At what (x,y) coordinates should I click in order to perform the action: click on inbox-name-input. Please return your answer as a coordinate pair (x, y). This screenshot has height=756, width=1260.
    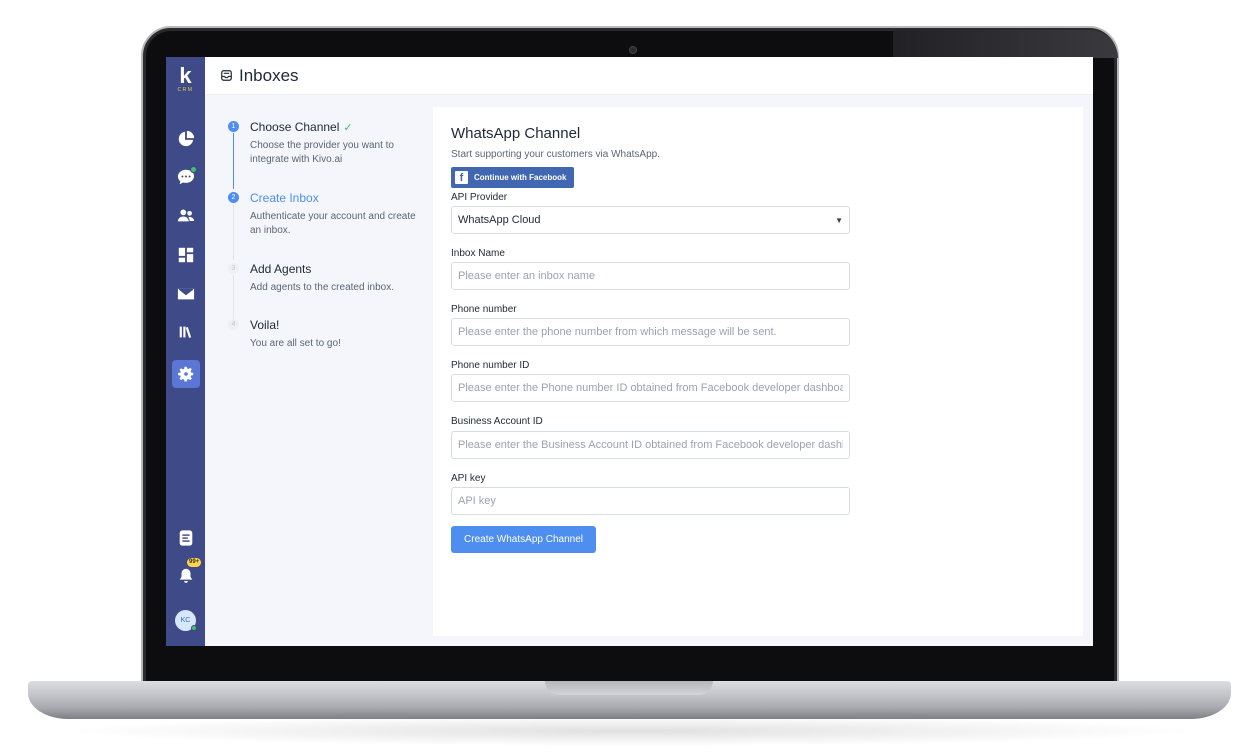
    Looking at the image, I should click on (650, 276).